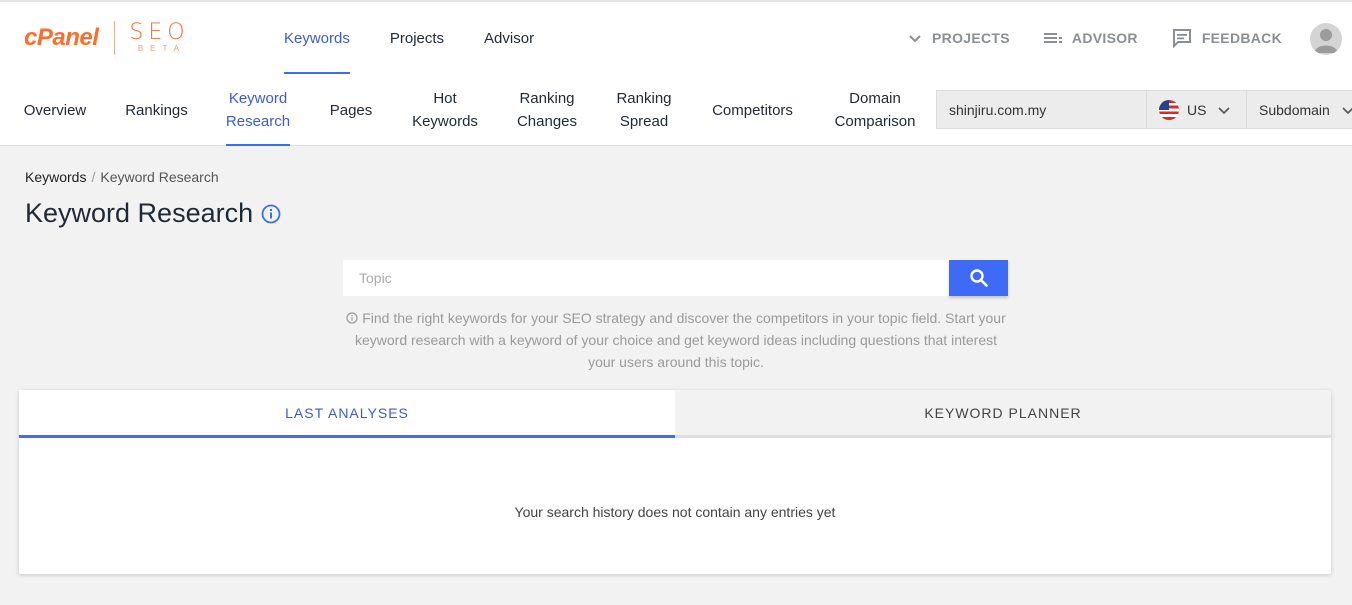 This screenshot has height=605, width=1352. I want to click on main-nav: Keywords Projects Advisor, so click(429, 38).